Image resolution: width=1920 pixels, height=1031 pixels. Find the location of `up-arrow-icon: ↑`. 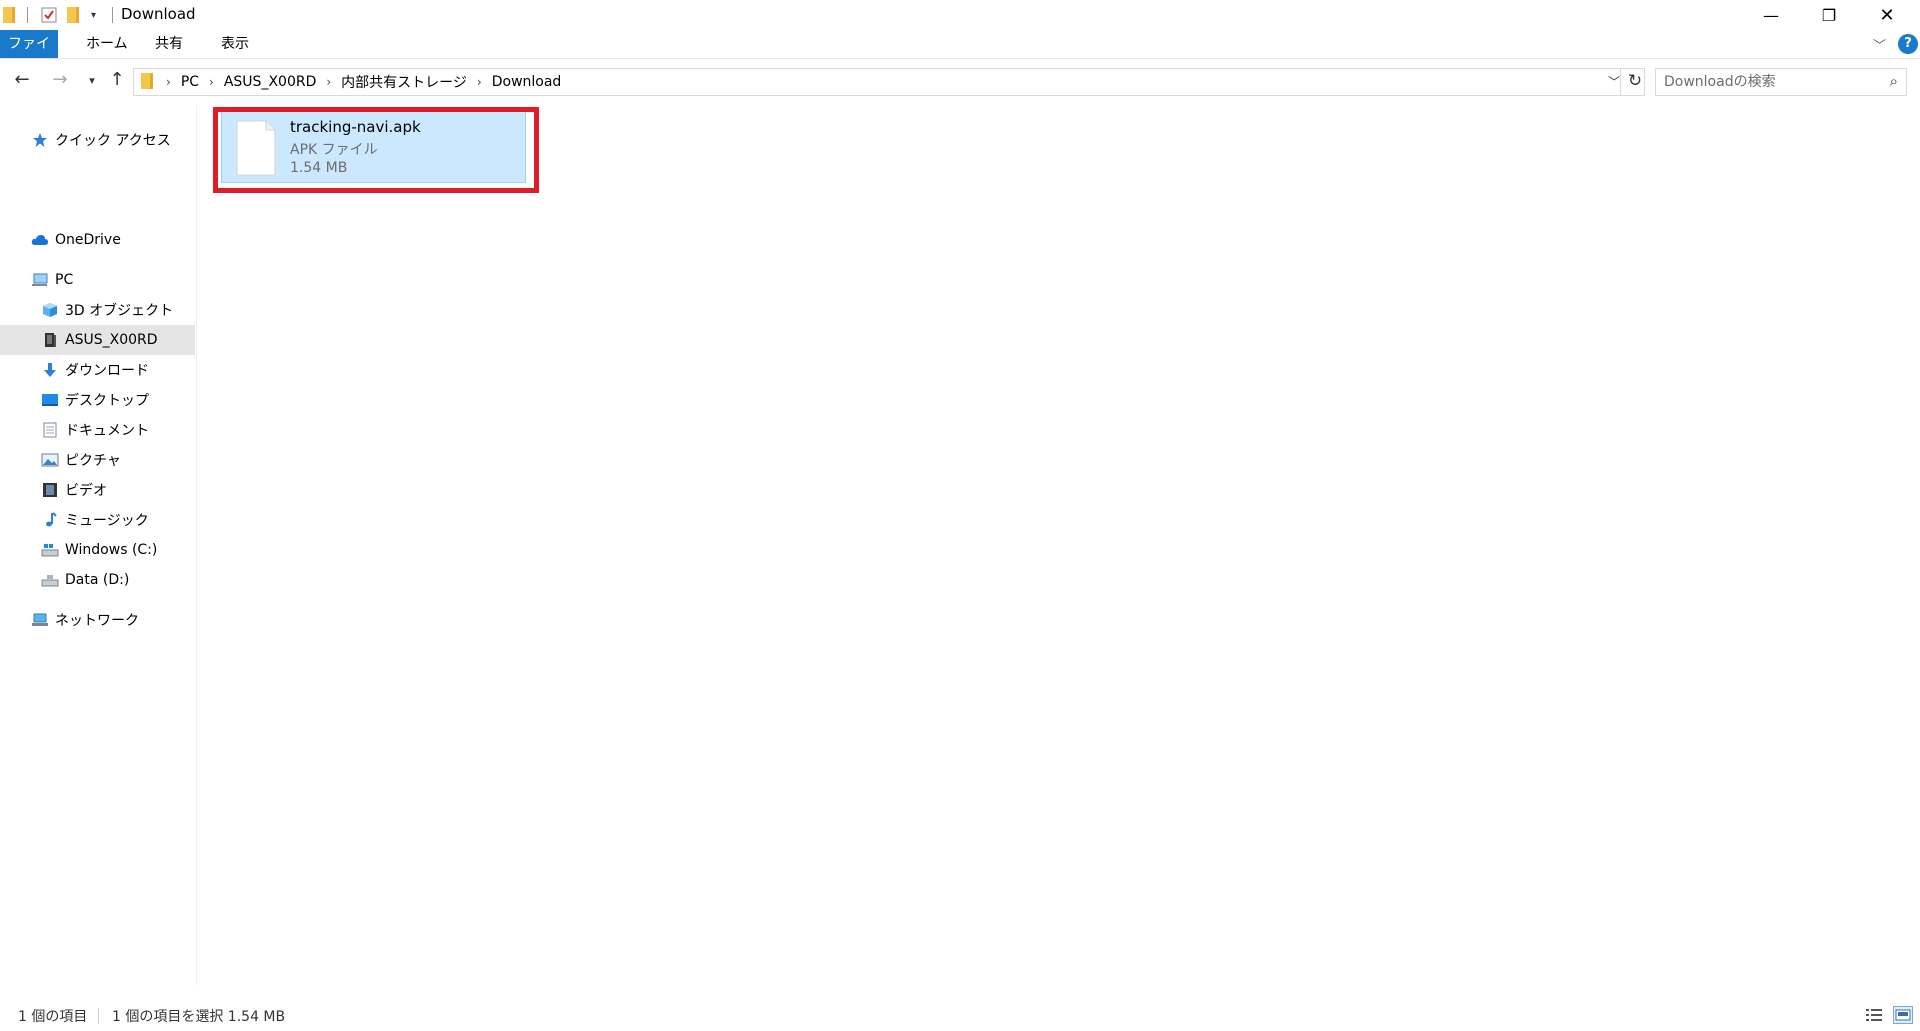

up-arrow-icon: ↑ is located at coordinates (117, 79).